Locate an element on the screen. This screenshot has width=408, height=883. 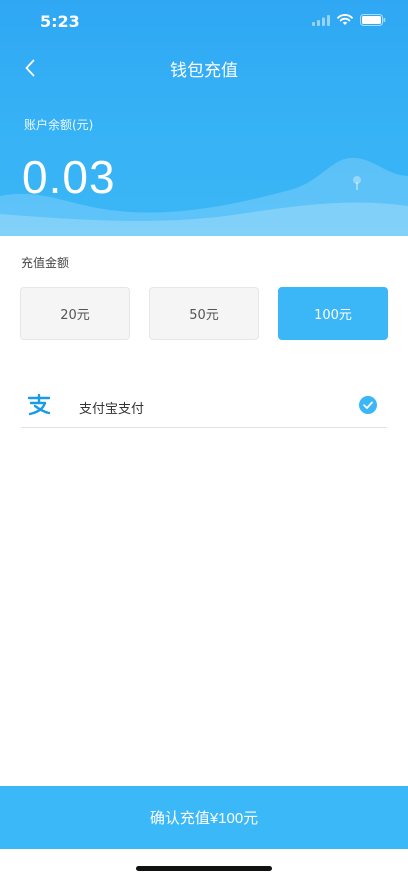
signal-icon is located at coordinates (321, 20).